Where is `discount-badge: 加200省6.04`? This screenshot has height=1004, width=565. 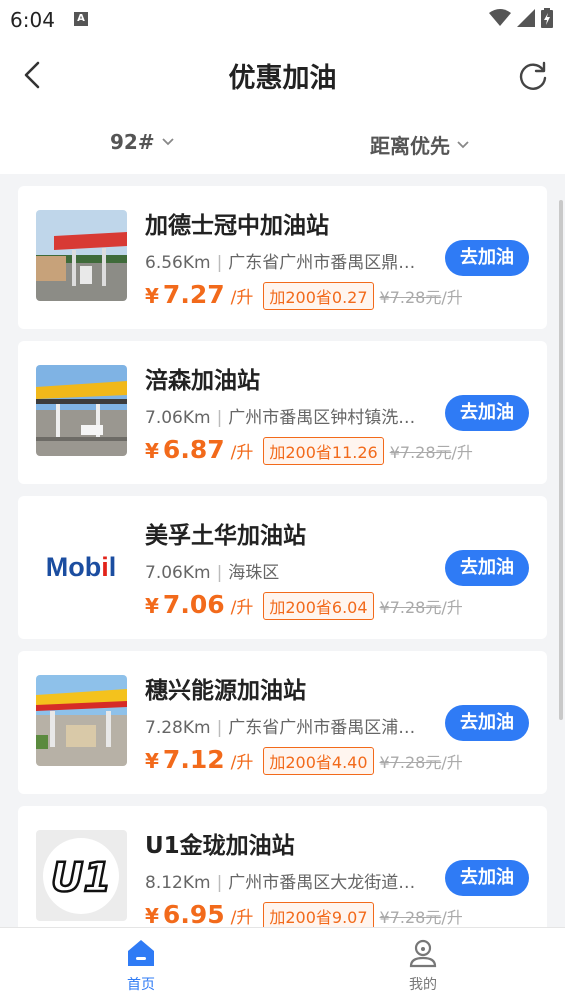 discount-badge: 加200省6.04 is located at coordinates (318, 606).